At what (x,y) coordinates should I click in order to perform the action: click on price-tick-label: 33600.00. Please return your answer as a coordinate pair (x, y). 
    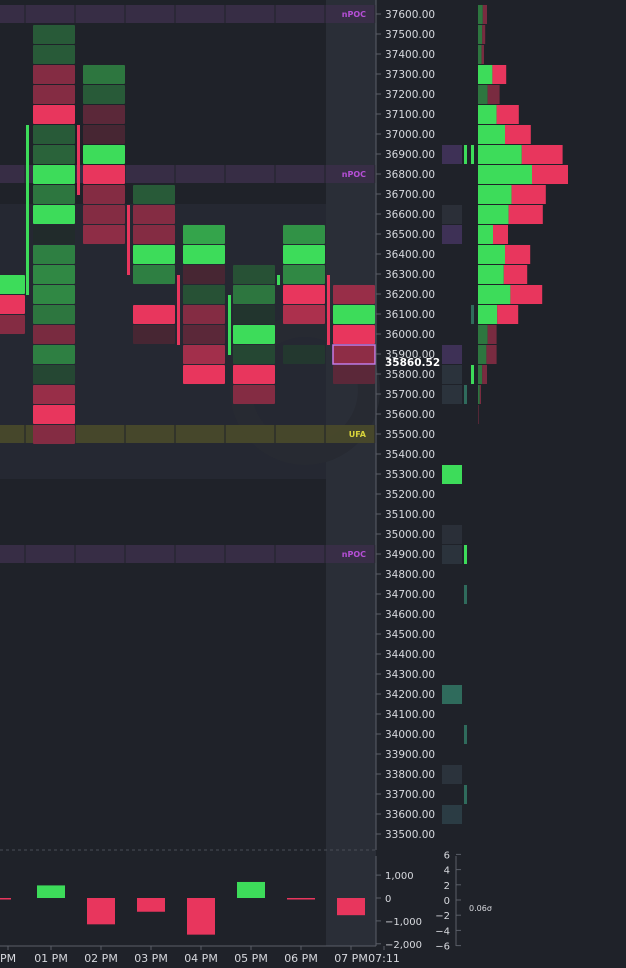
    Looking at the image, I should click on (410, 815).